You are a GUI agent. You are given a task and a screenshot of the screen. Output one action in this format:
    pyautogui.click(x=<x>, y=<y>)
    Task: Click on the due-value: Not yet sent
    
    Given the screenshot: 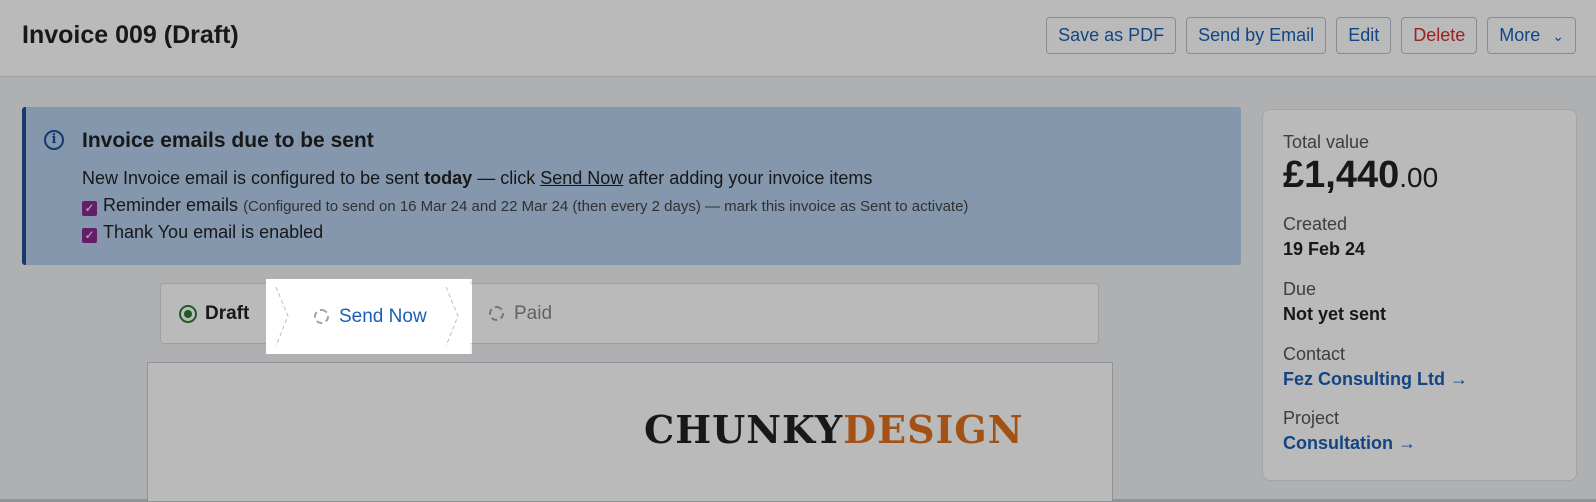 What is the action you would take?
    pyautogui.click(x=1335, y=314)
    